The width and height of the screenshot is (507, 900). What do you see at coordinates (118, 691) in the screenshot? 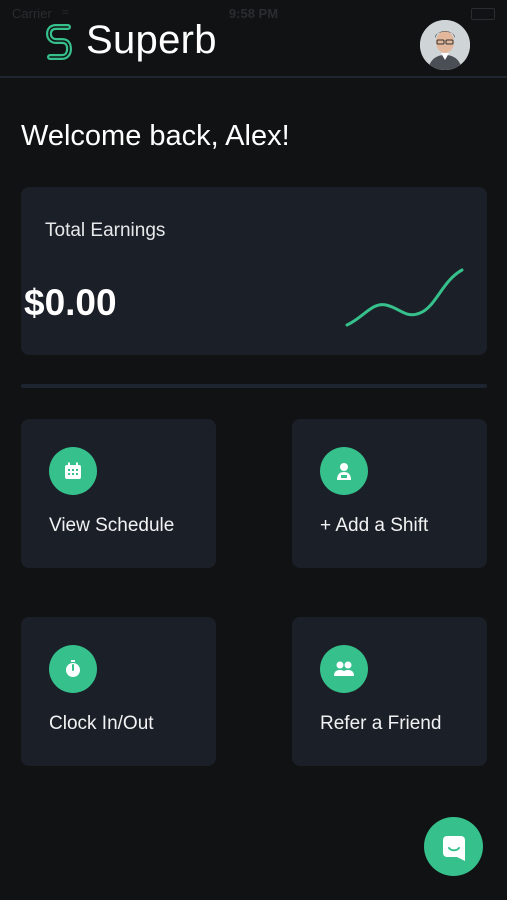
I see `clock-in-out-tile: Clock In/Out` at bounding box center [118, 691].